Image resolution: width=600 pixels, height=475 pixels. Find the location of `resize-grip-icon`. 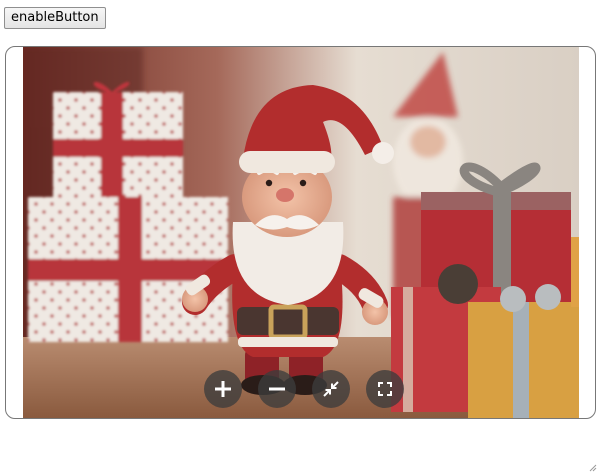

resize-grip-icon is located at coordinates (593, 468).